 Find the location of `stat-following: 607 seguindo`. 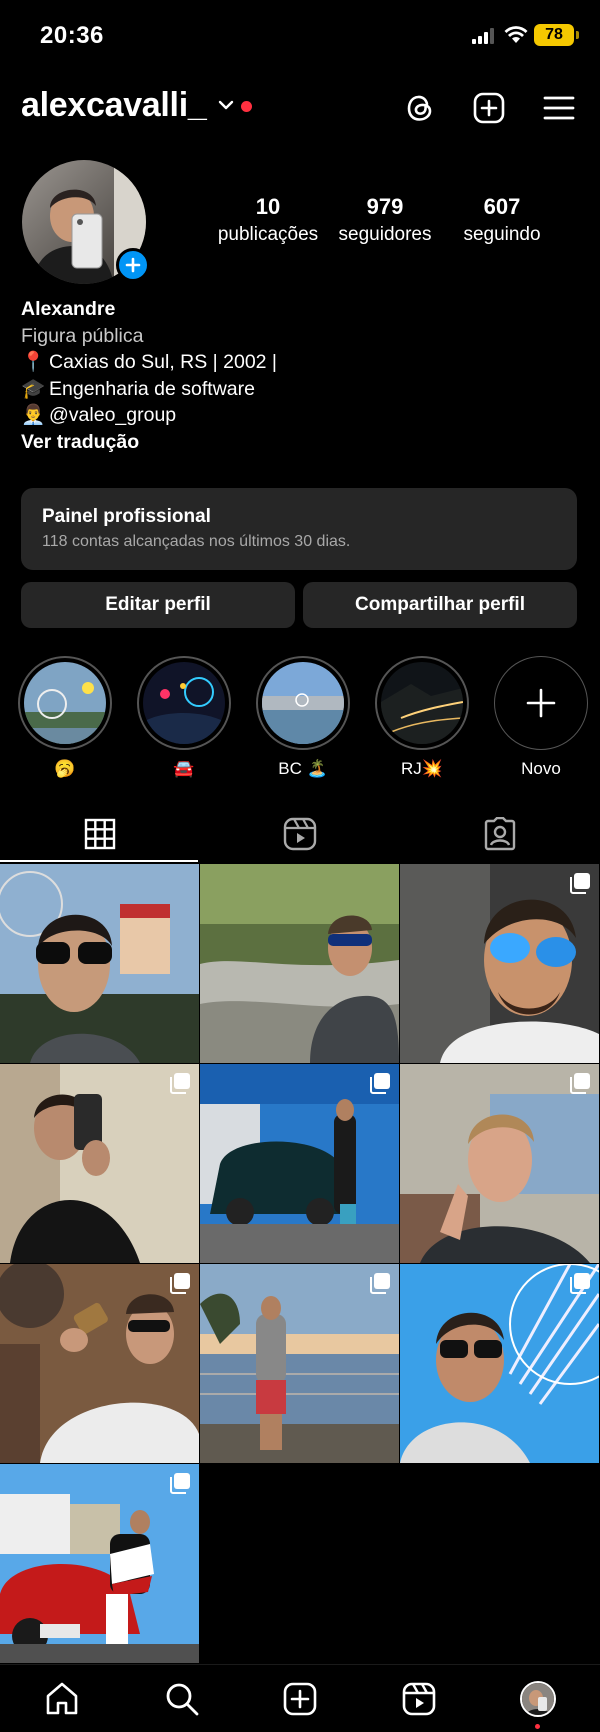

stat-following: 607 seguindo is located at coordinates (502, 220).